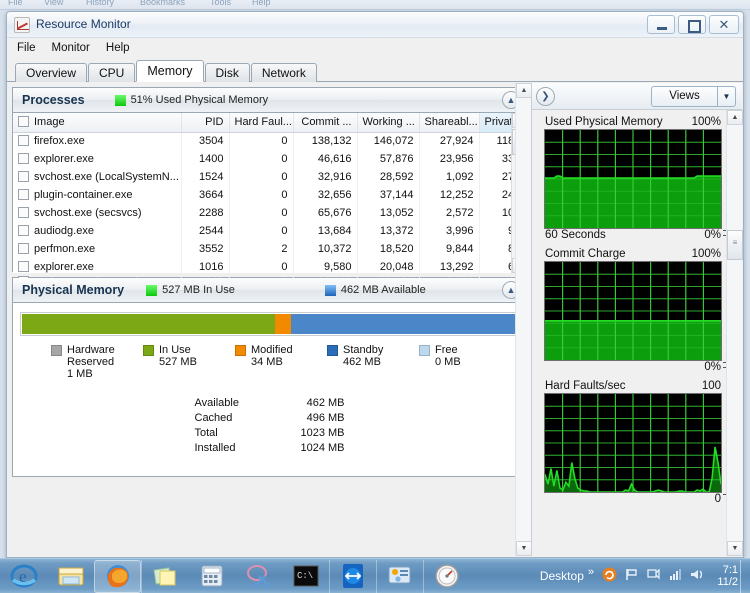 The image size is (750, 593). Describe the element at coordinates (375, 25) in the screenshot. I see `title-bar: Resource Monitor ✕` at that location.